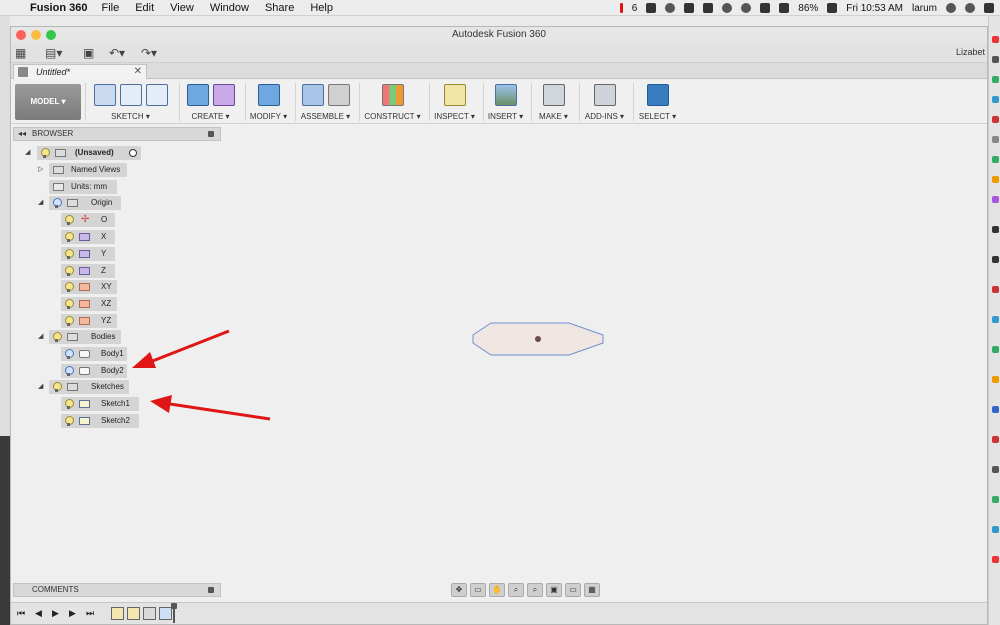  What do you see at coordinates (144, 360) in the screenshot?
I see `annotation-arrowhead-body2` at bounding box center [144, 360].